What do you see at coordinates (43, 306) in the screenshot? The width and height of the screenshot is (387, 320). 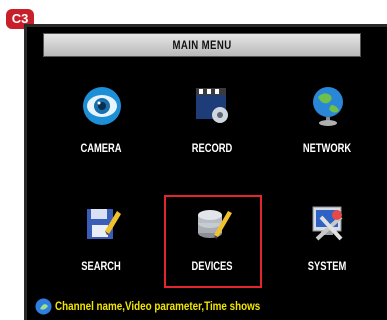 I see `info-bulb-icon` at bounding box center [43, 306].